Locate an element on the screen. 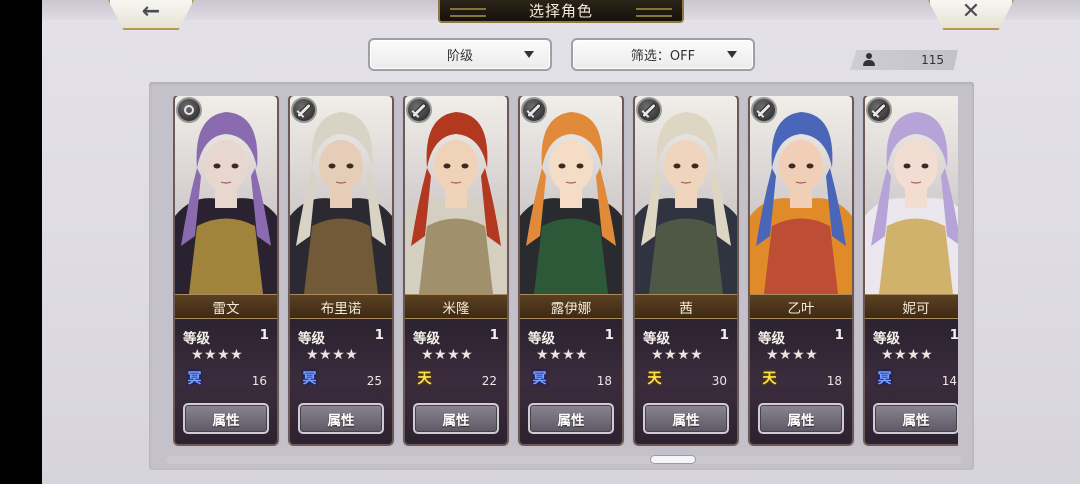  character-card: 茜 等级 1 ★★★★ 天 30 属性 is located at coordinates (686, 270).